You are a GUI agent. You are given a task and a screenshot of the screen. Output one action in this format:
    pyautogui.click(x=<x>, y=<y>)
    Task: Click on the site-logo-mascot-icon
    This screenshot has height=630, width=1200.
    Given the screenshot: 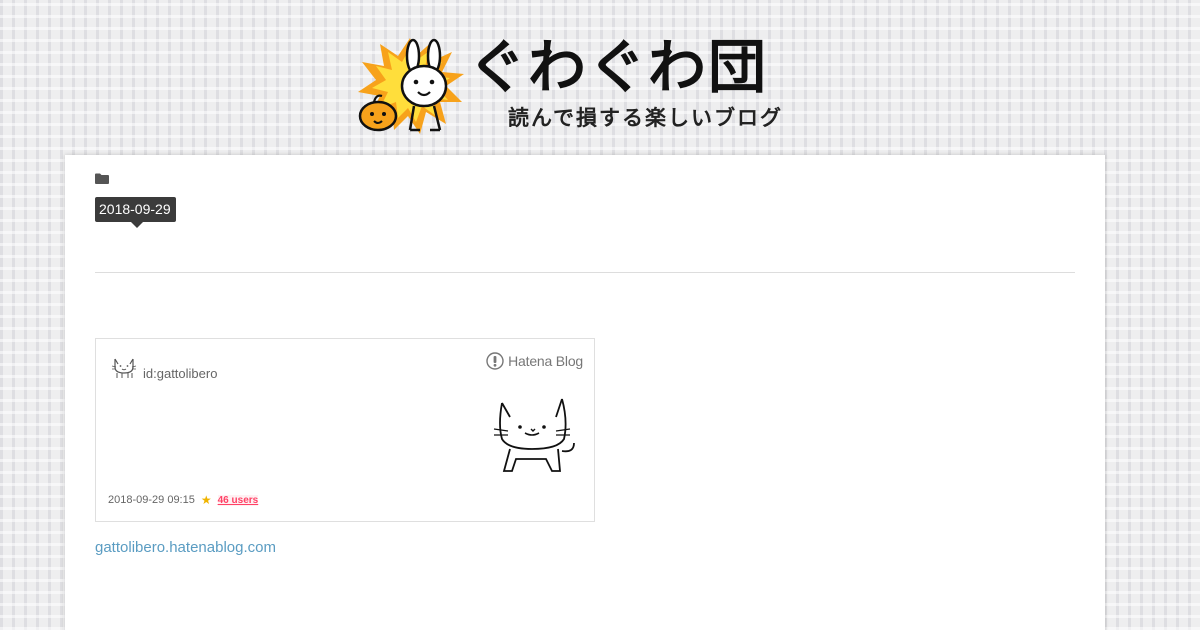 What is the action you would take?
    pyautogui.click(x=410, y=85)
    